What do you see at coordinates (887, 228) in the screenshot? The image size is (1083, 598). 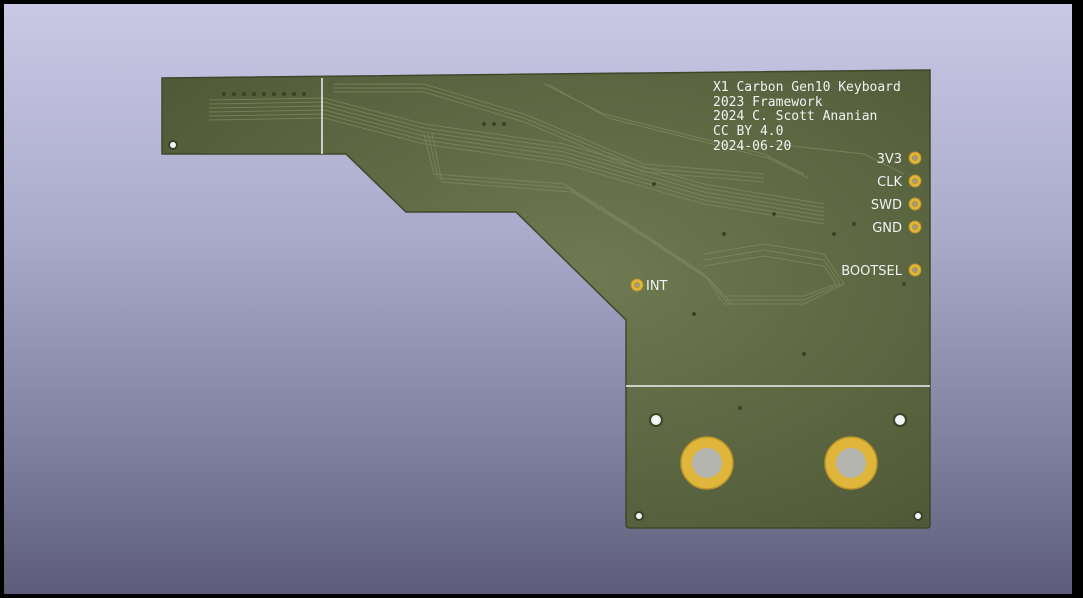 I see `pad-label-gnd: GND` at bounding box center [887, 228].